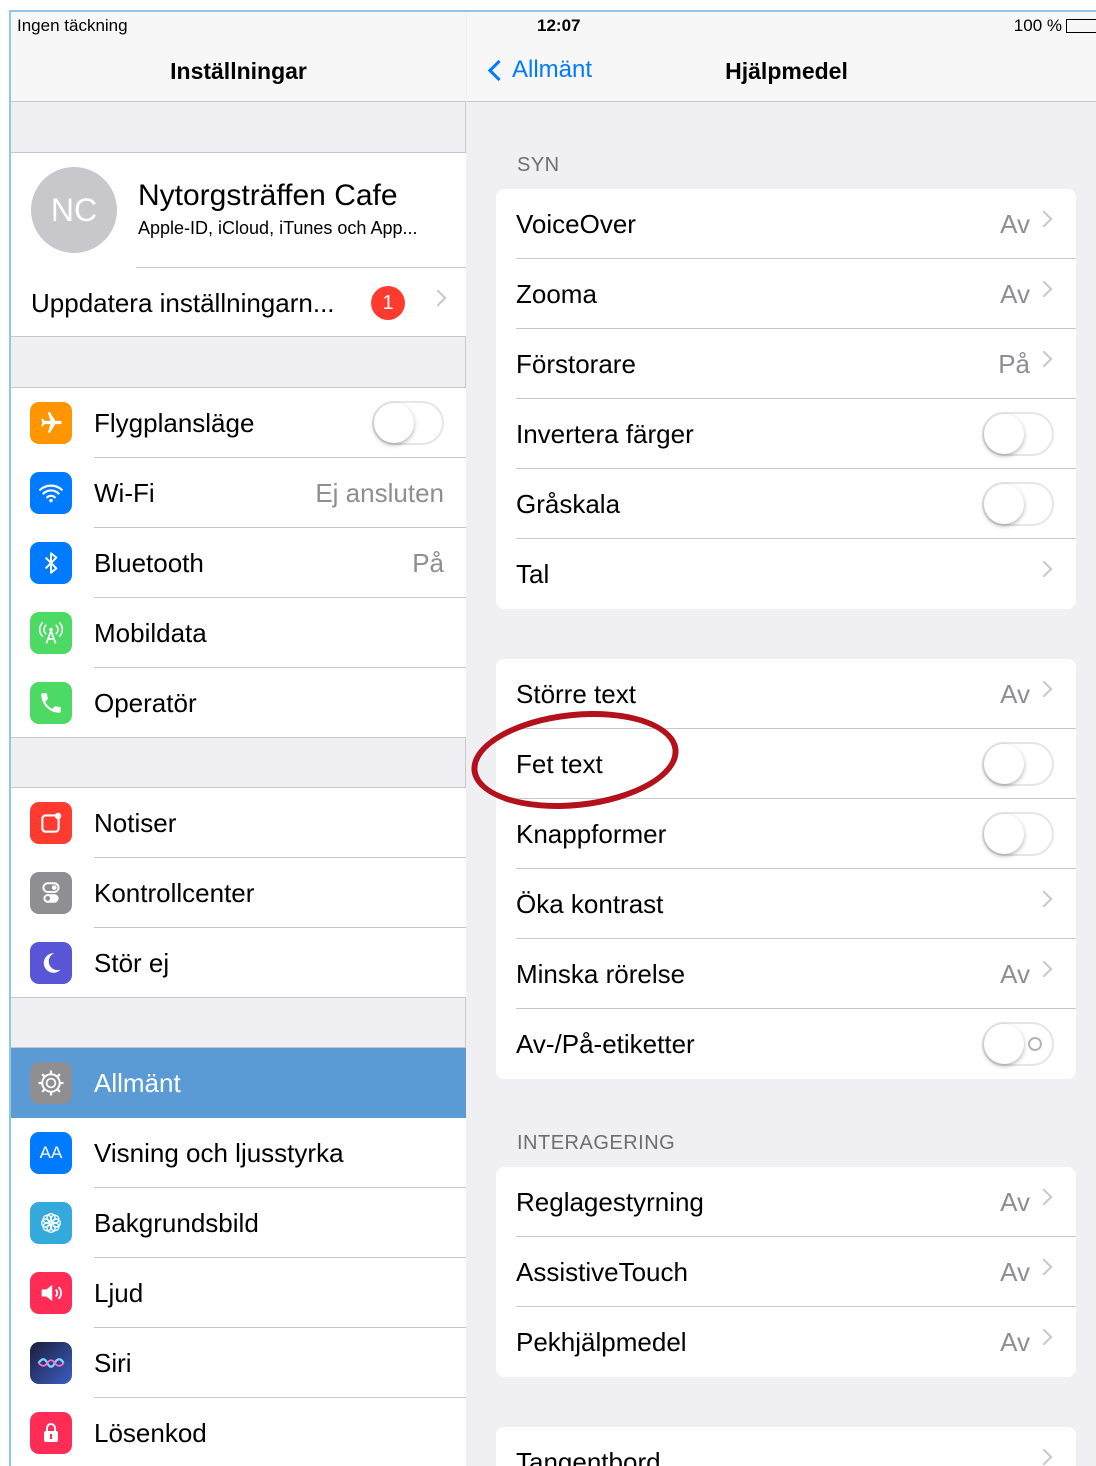 The image size is (1096, 1466). What do you see at coordinates (51, 633) in the screenshot?
I see `antenna-icon` at bounding box center [51, 633].